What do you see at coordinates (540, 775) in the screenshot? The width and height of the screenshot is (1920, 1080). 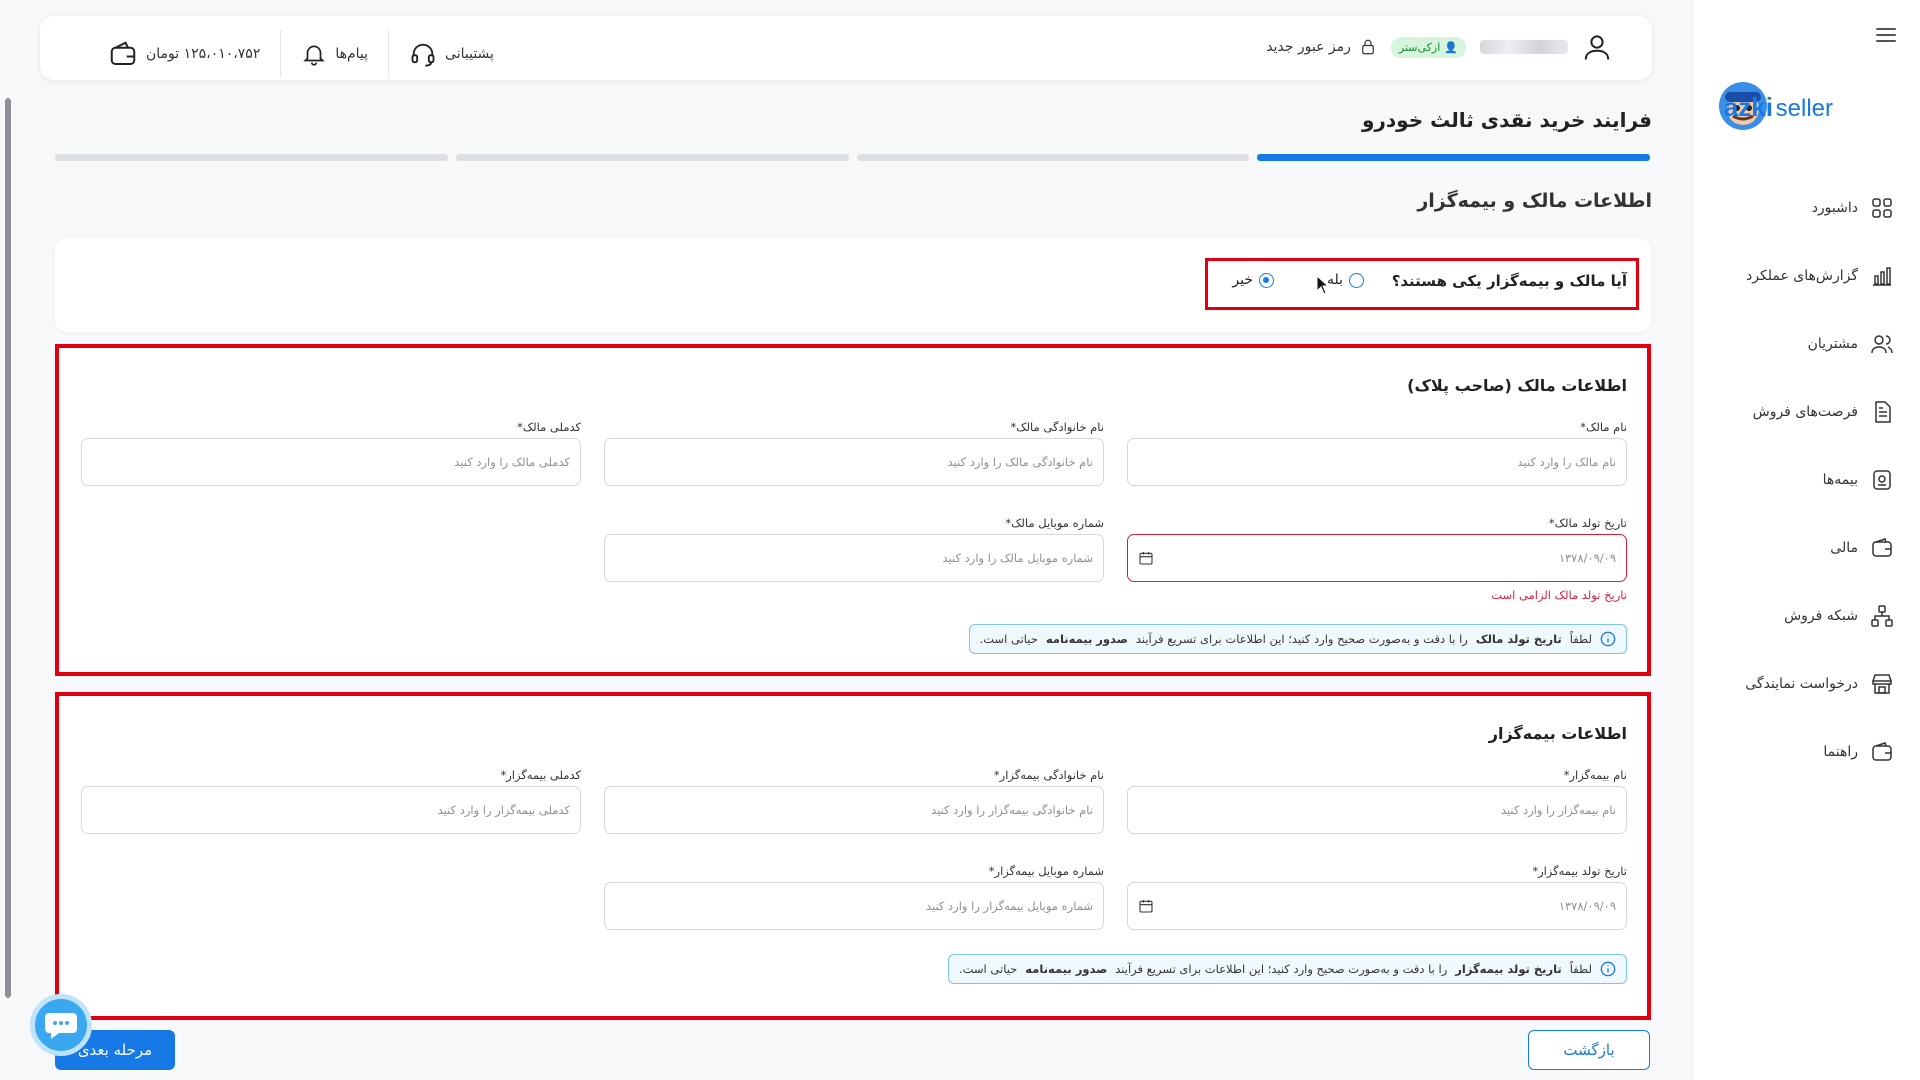 I see `insurer-national-id-label: کدملی بیمه‌گزار*` at bounding box center [540, 775].